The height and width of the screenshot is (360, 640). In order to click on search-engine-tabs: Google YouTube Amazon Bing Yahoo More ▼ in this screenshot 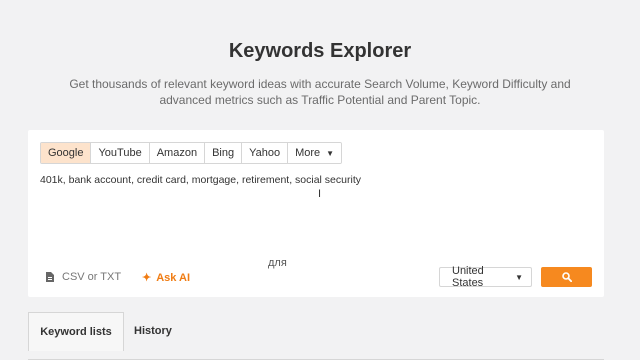, I will do `click(191, 153)`.